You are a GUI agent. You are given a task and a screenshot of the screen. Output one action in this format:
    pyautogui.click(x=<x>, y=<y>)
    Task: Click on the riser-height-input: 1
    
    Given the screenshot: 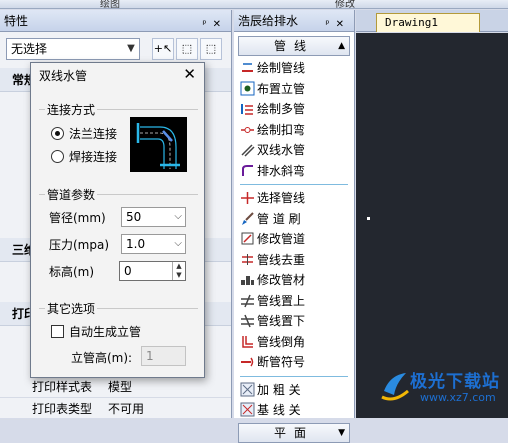 What is the action you would take?
    pyautogui.click(x=163, y=356)
    